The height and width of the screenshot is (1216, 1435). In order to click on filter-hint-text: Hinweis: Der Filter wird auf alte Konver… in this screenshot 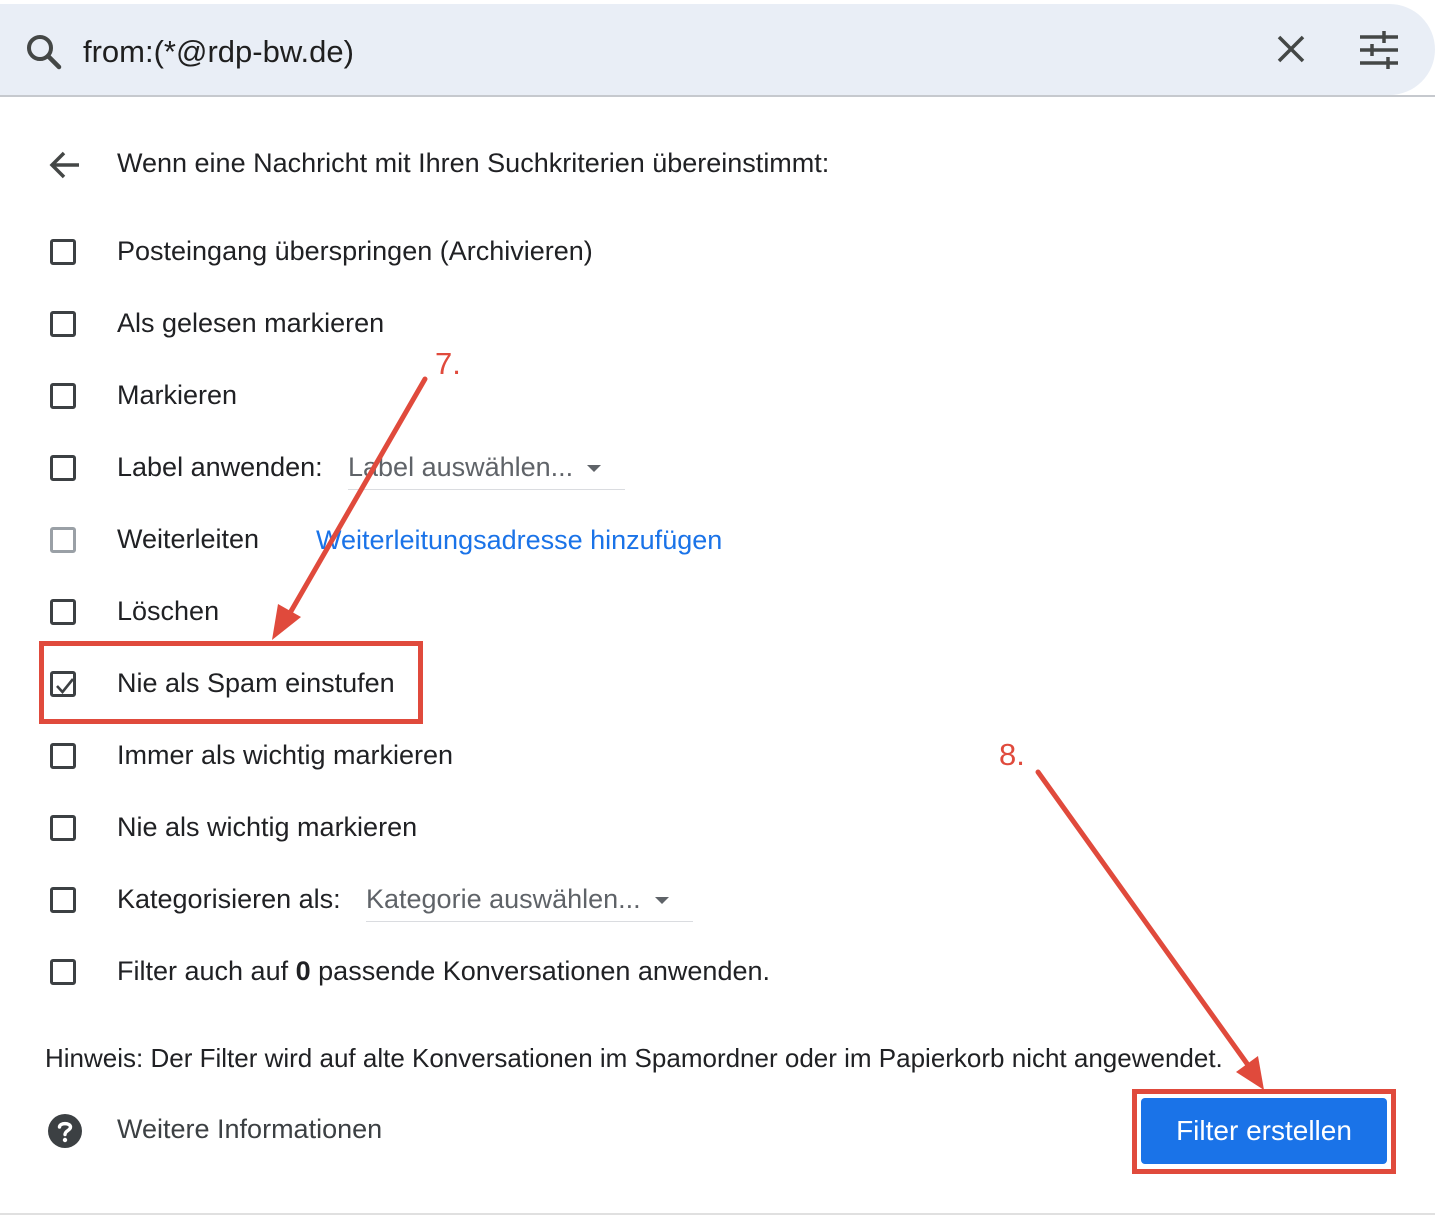, I will do `click(634, 1058)`.